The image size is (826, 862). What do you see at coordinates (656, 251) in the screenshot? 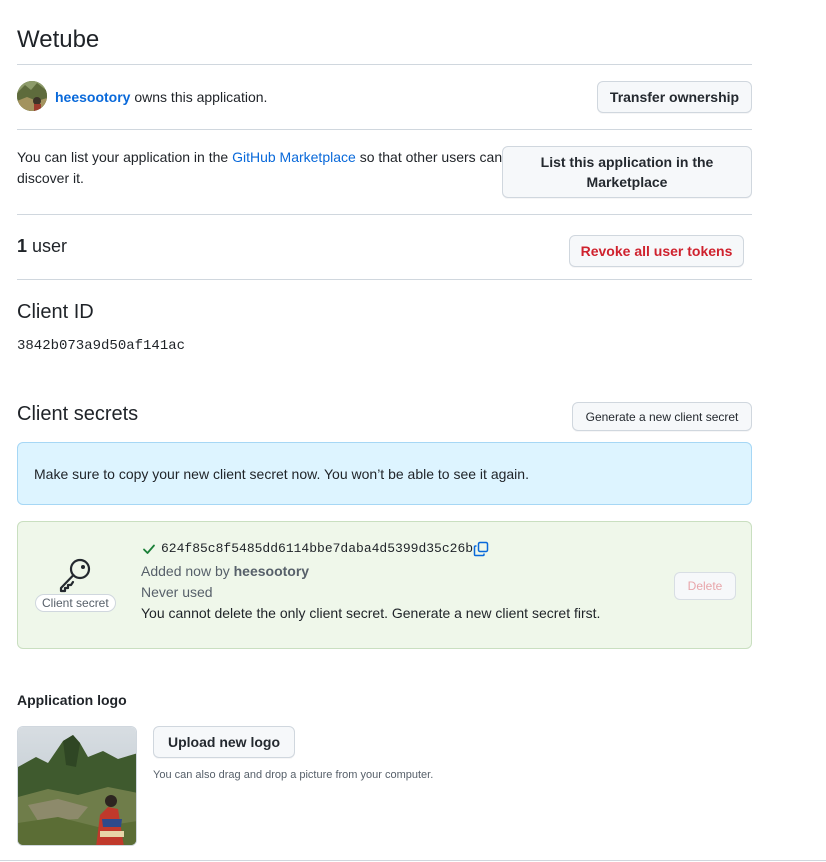
I see `revoke-all-tokens-button: Revoke all user tokens` at bounding box center [656, 251].